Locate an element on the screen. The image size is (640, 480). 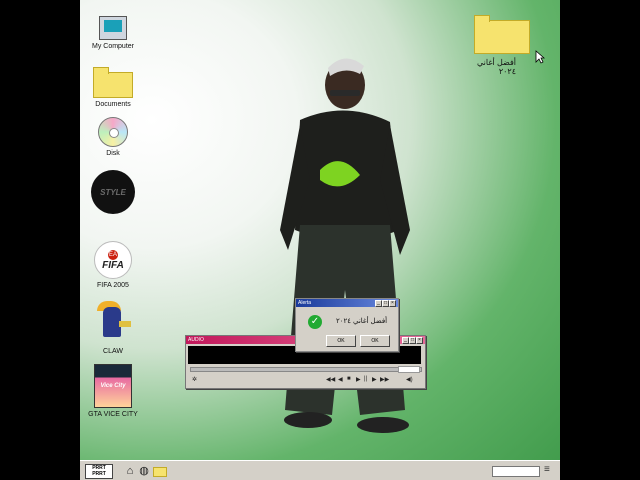
stop-button: ■ is located at coordinates (349, 379).